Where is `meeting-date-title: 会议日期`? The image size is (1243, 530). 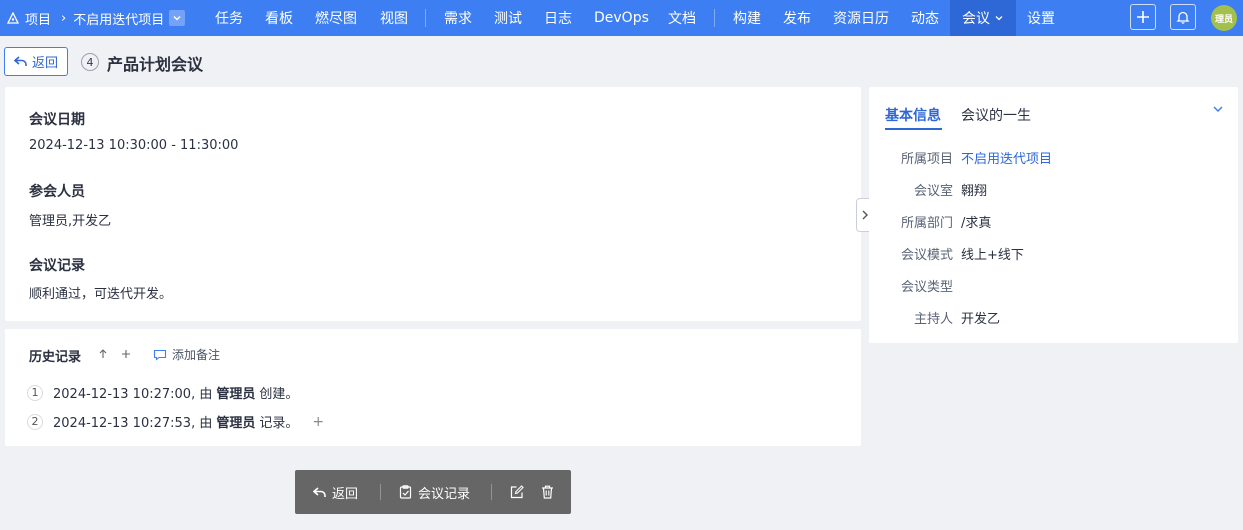
meeting-date-title: 会议日期 is located at coordinates (57, 120).